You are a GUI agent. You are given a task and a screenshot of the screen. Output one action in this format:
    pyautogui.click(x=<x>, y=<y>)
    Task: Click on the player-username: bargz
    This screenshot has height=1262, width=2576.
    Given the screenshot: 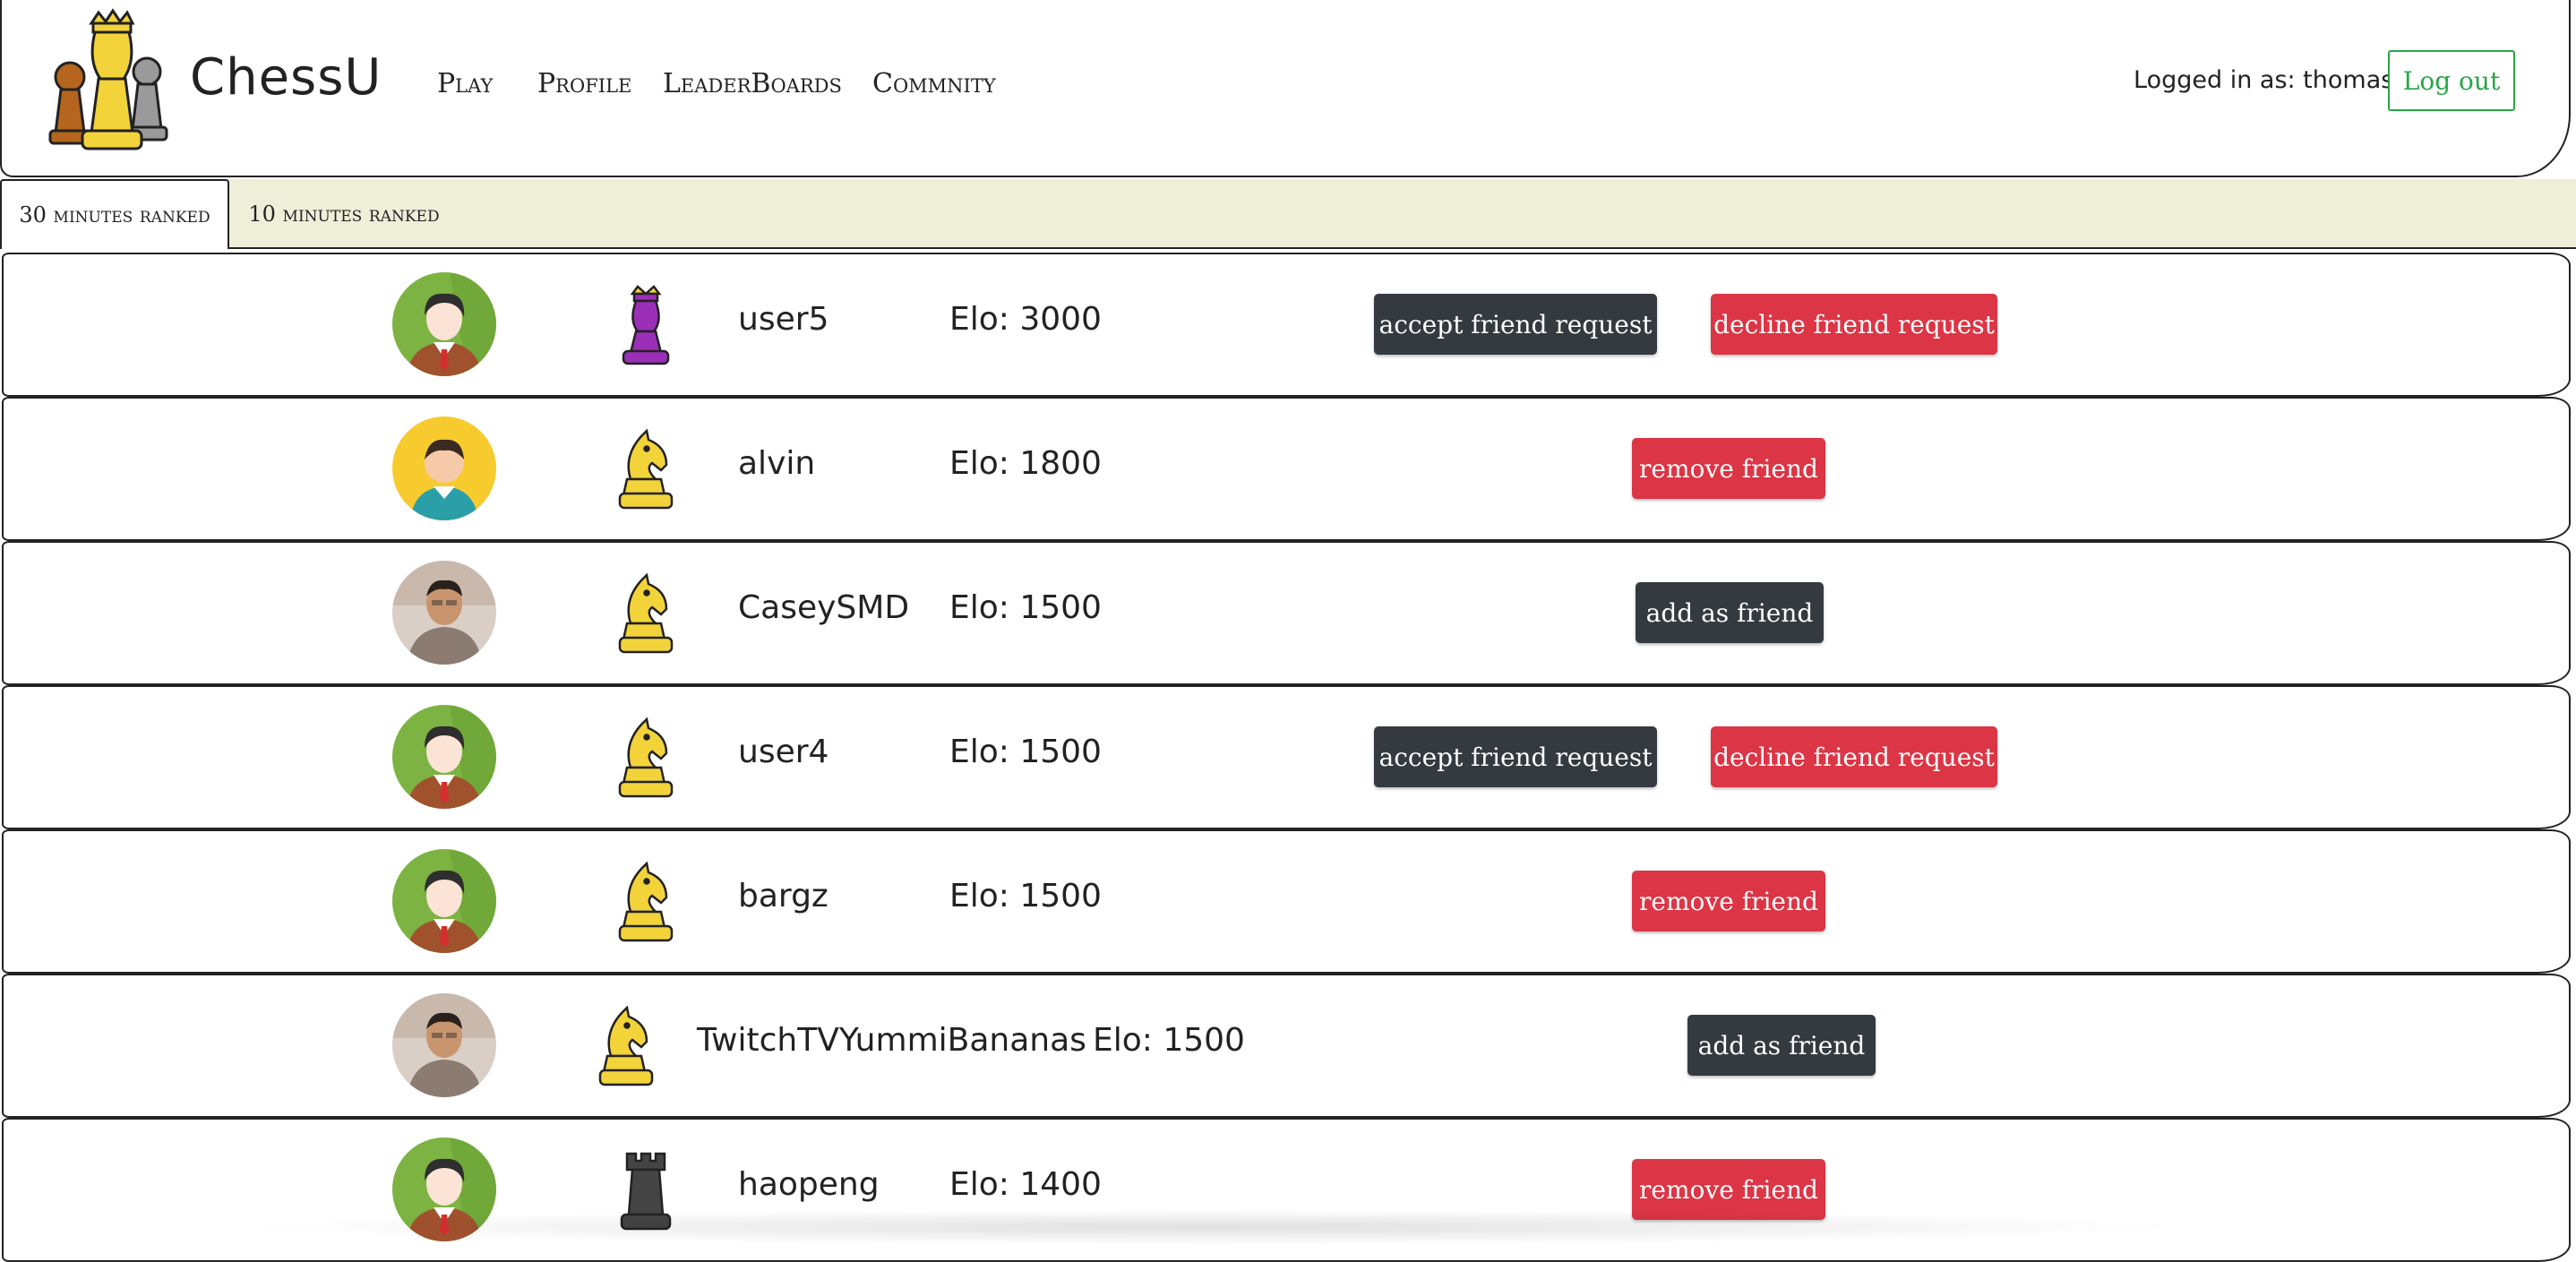 What is the action you would take?
    pyautogui.click(x=783, y=896)
    